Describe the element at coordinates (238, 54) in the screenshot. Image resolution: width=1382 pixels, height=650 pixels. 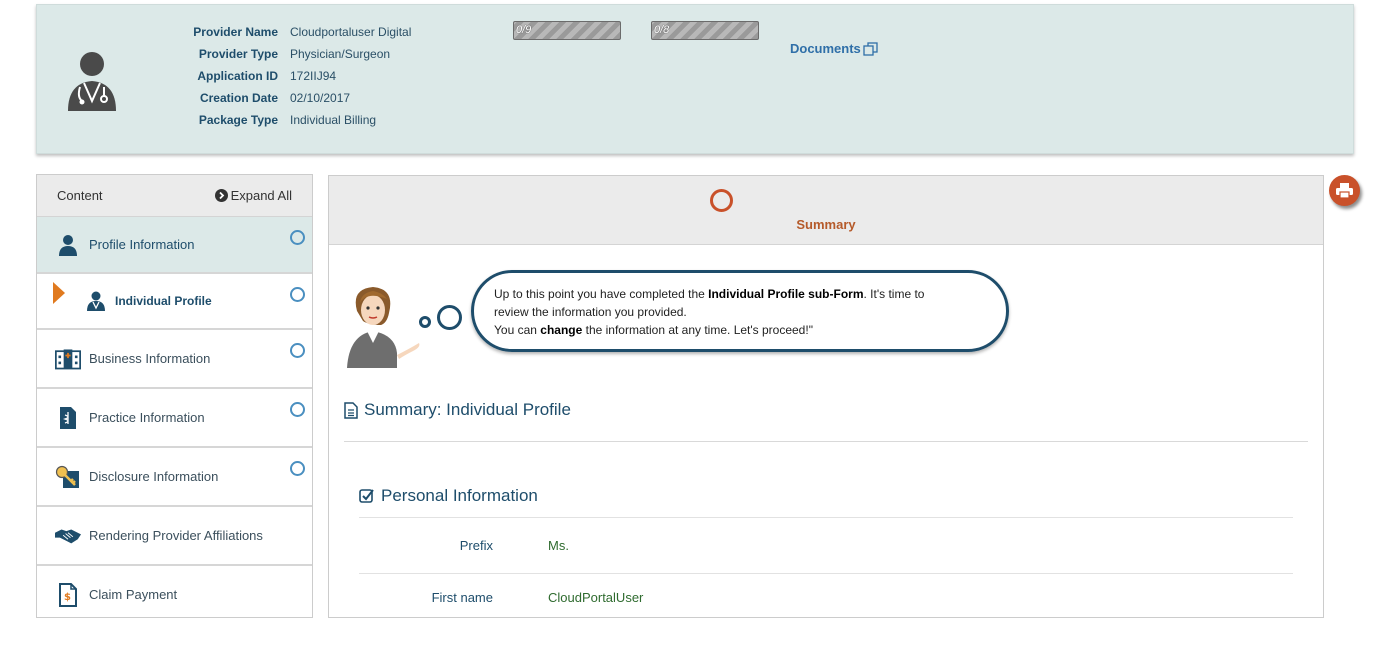
I see `info-label: Provider Type` at that location.